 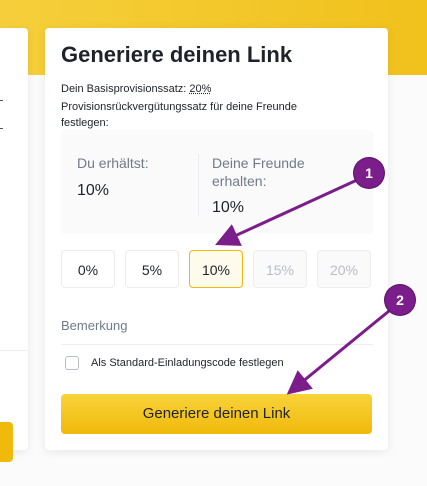 I want to click on rate-option-20: 20%, so click(x=344, y=269).